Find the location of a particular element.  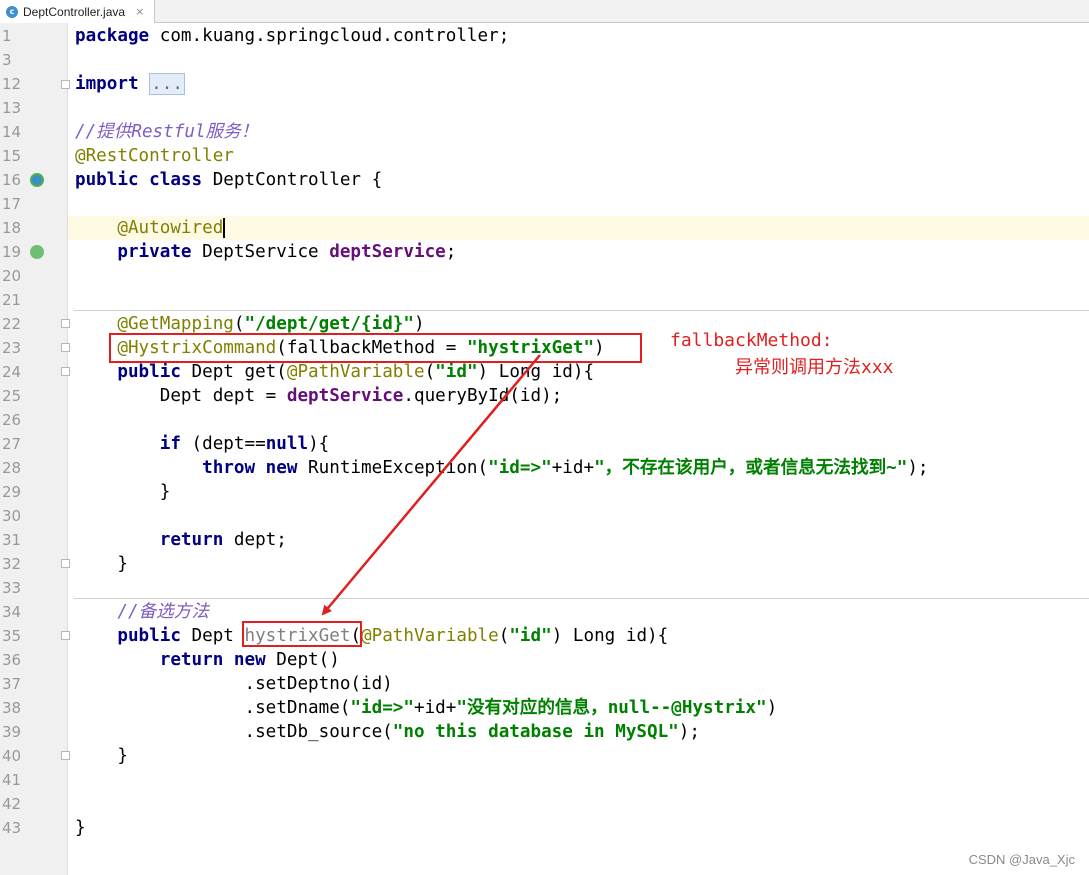

annotation-arrow is located at coordinates (431, 485).